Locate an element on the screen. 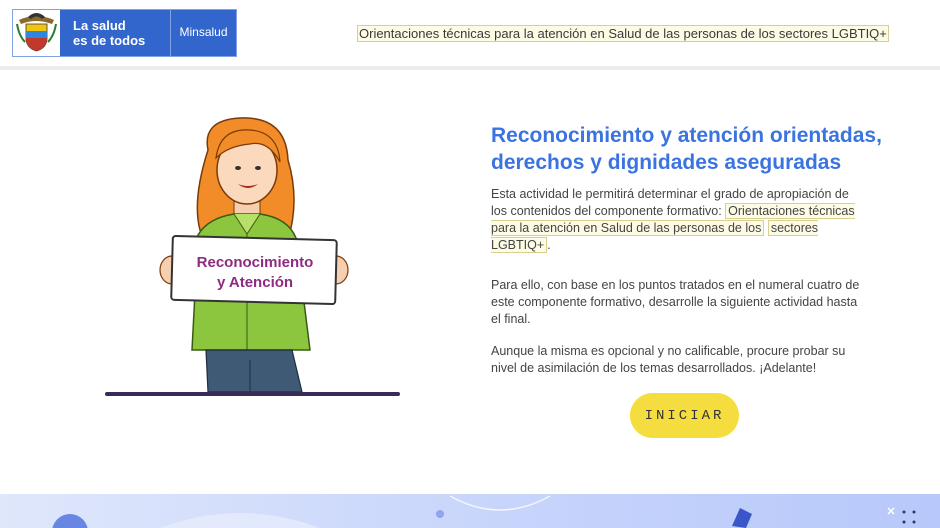 Image resolution: width=940 pixels, height=528 pixels. logo-slogan: La salud es de todos is located at coordinates (118, 33).